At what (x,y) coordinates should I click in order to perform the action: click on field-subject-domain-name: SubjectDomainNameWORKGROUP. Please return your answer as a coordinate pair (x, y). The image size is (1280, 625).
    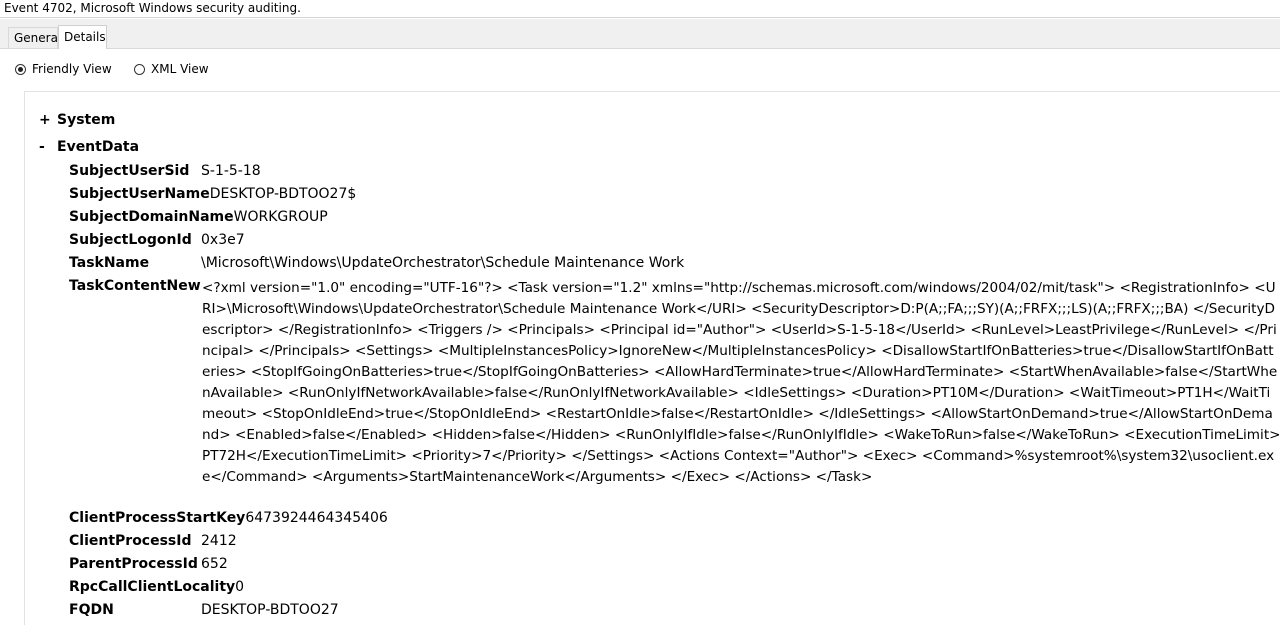
    Looking at the image, I should click on (198, 217).